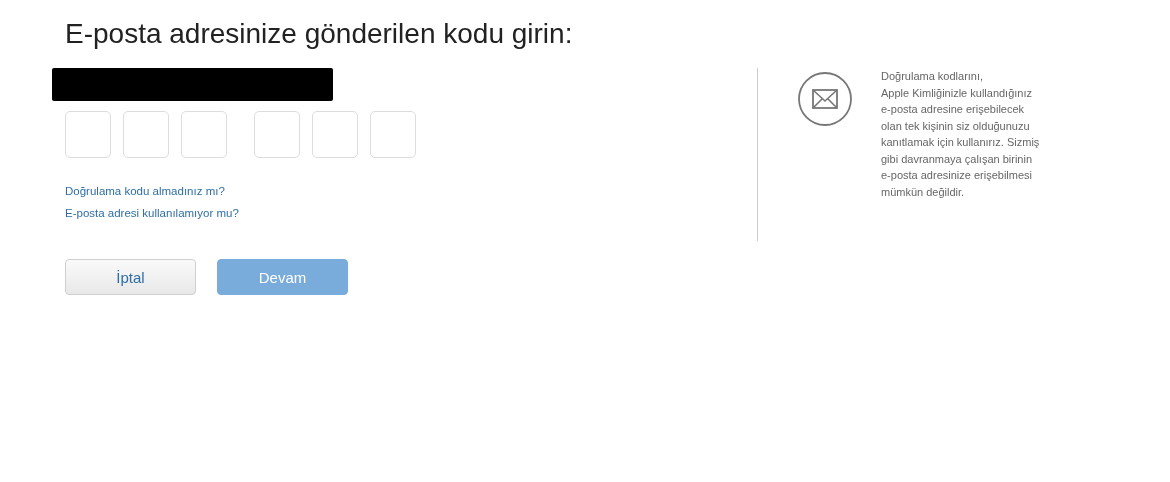  What do you see at coordinates (319, 34) in the screenshot?
I see `page-title: E-posta adresinize gönderilen kodu girin:` at bounding box center [319, 34].